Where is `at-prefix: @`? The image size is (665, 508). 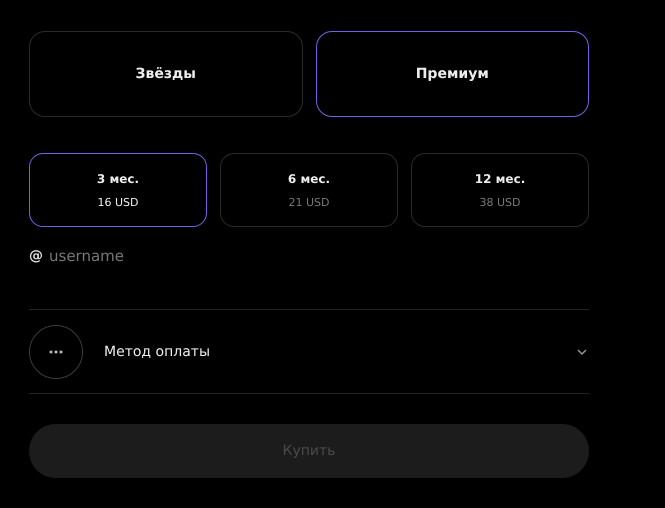 at-prefix: @ is located at coordinates (36, 256).